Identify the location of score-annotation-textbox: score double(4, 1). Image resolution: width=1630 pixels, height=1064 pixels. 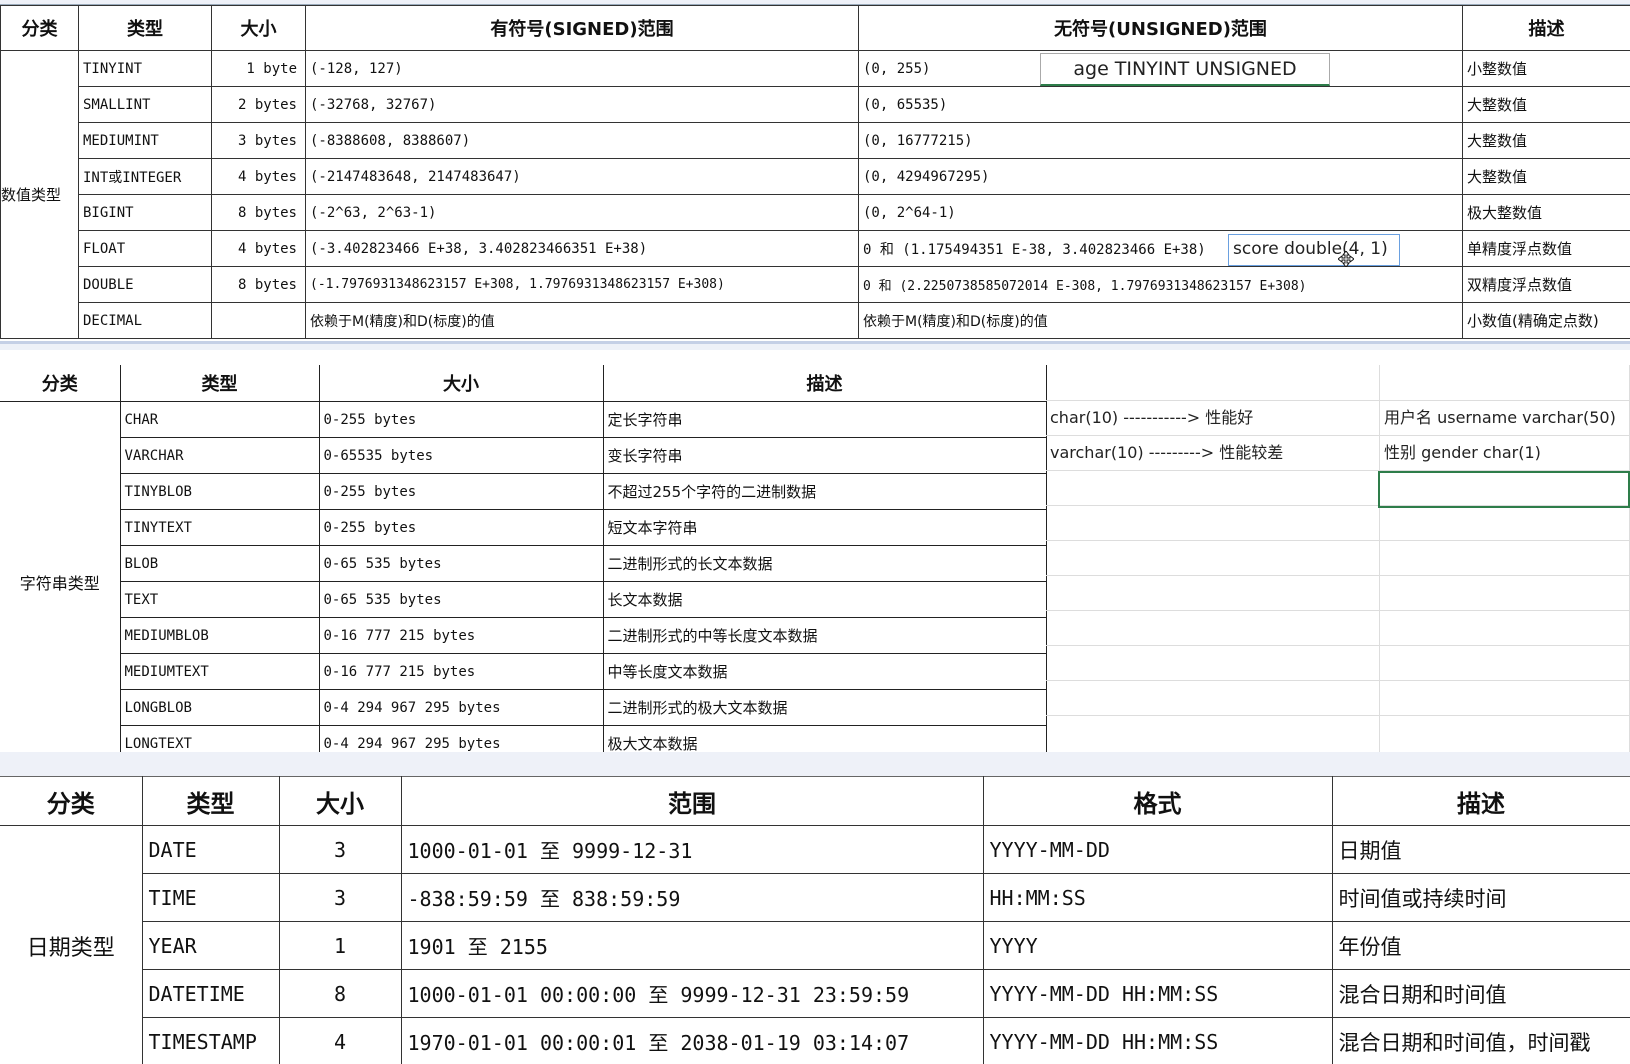
(1314, 250).